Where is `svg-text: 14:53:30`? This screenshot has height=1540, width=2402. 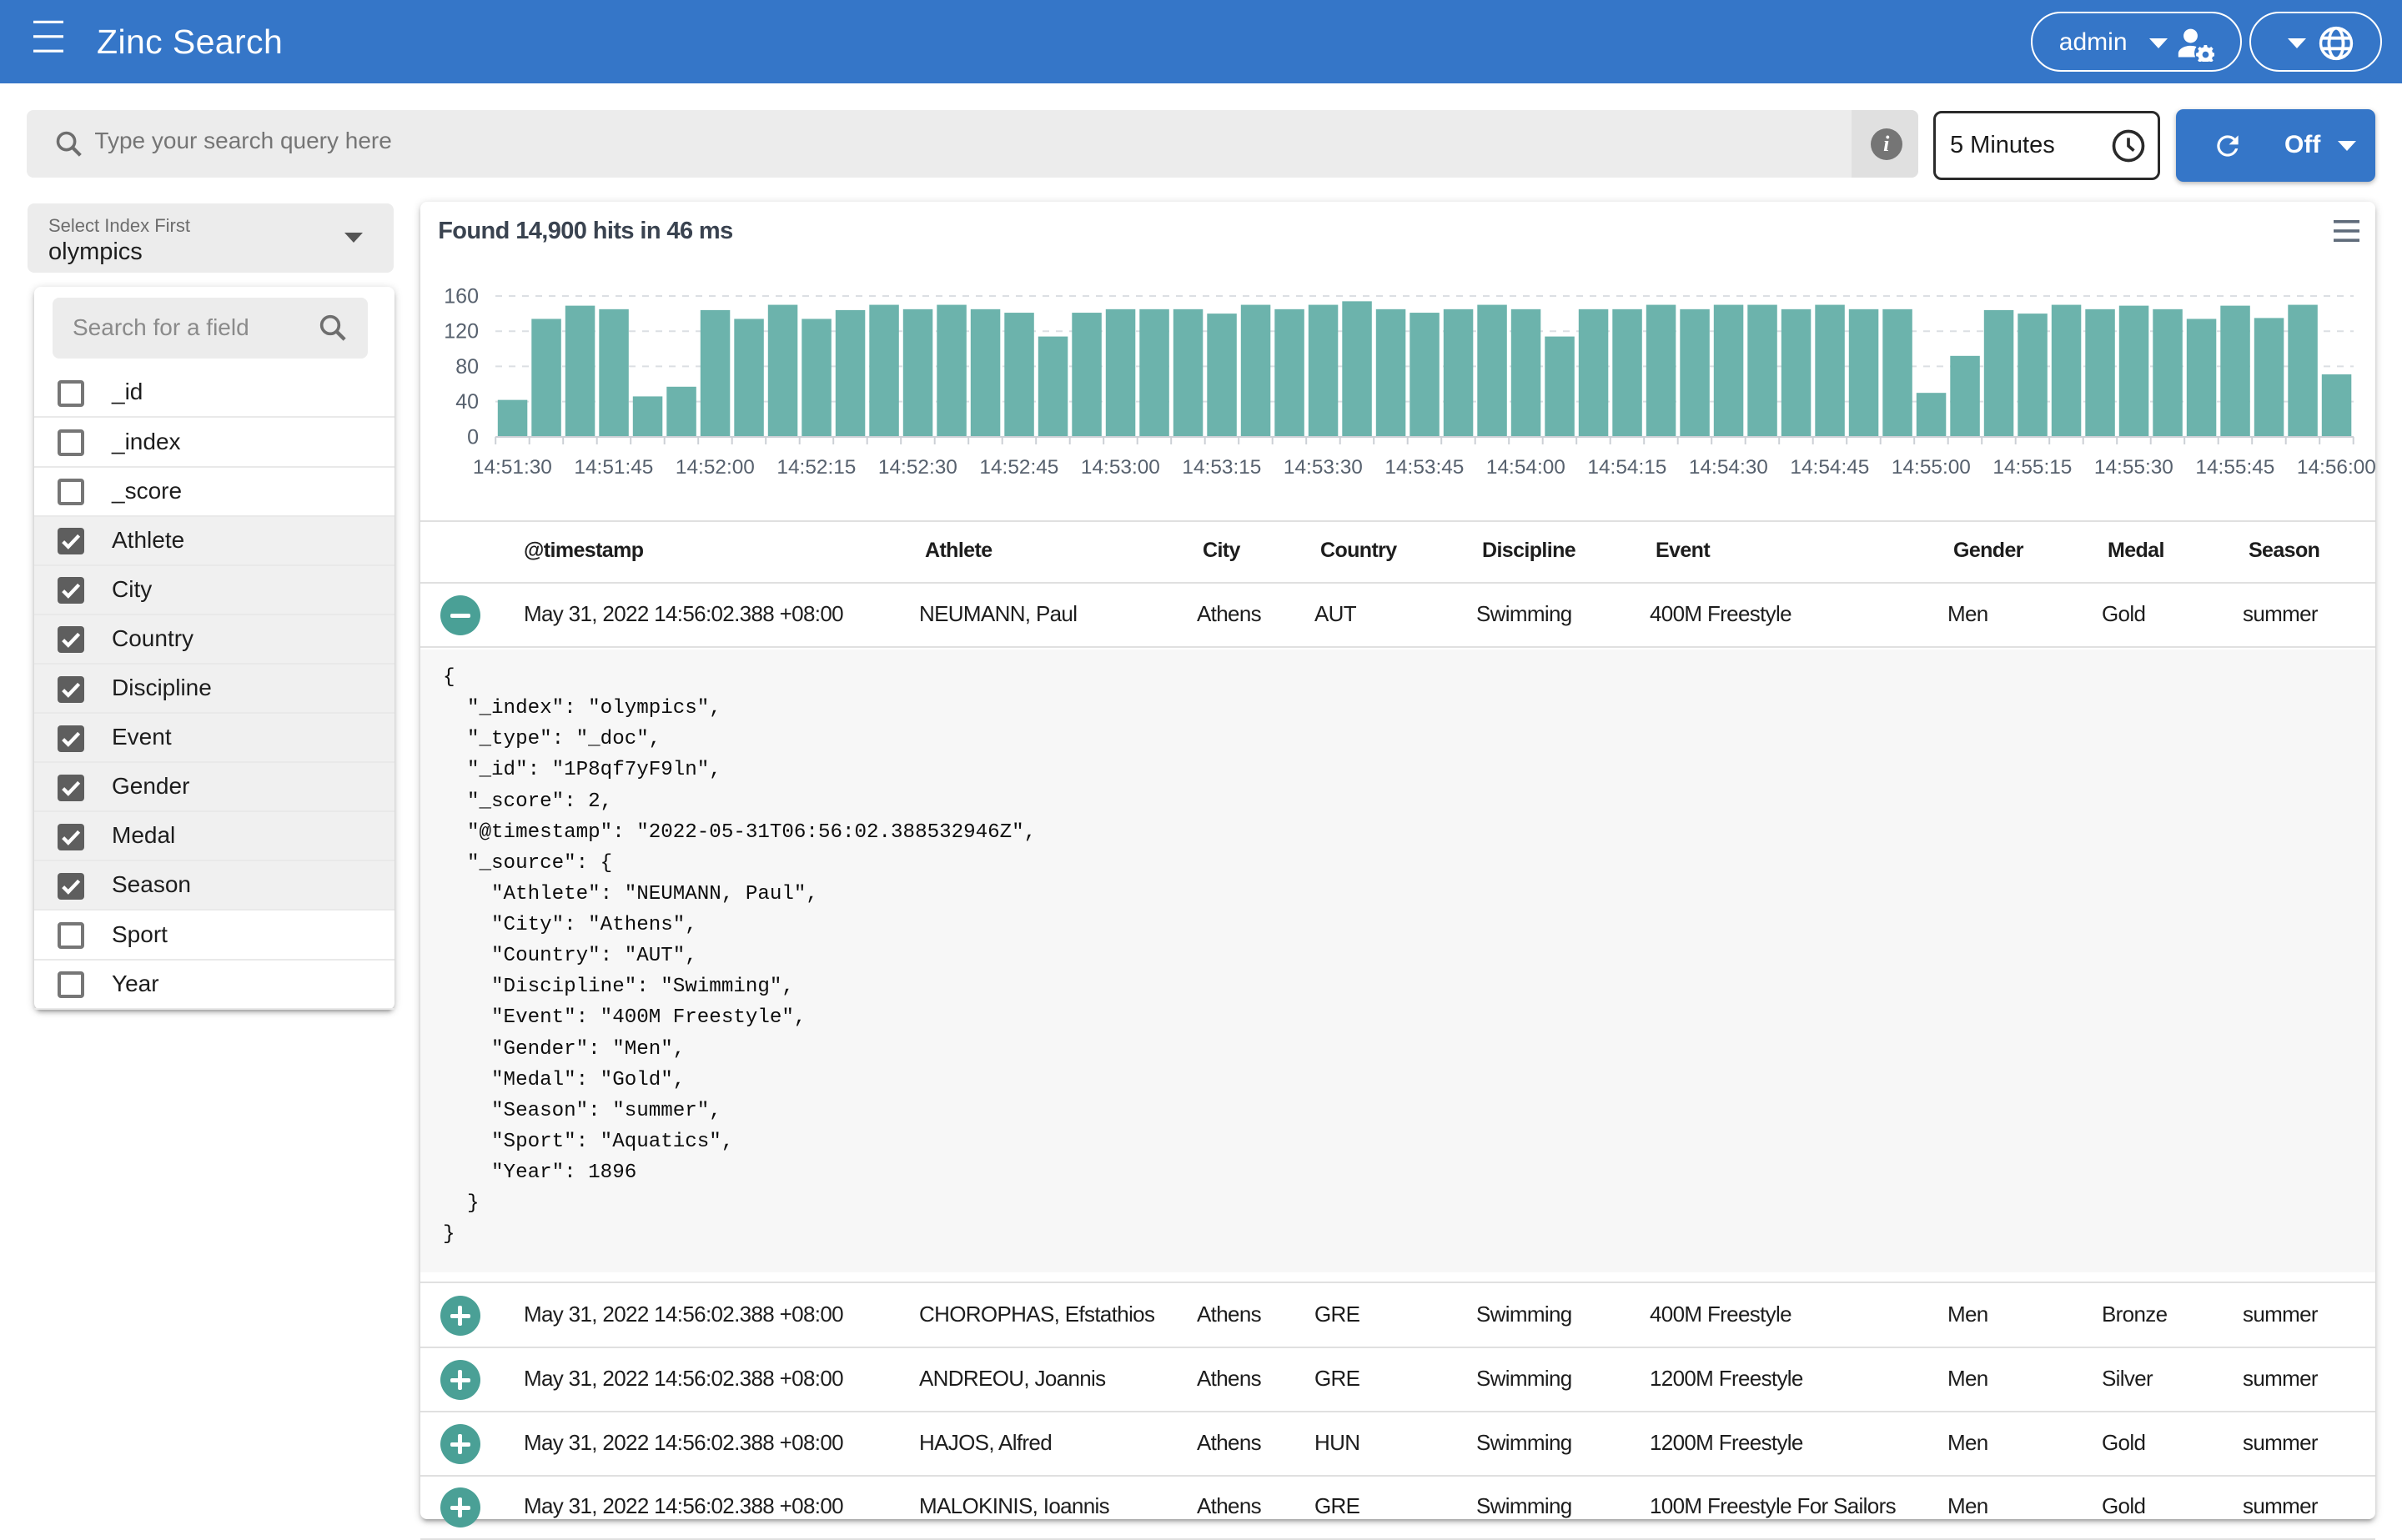 svg-text: 14:53:30 is located at coordinates (1324, 467).